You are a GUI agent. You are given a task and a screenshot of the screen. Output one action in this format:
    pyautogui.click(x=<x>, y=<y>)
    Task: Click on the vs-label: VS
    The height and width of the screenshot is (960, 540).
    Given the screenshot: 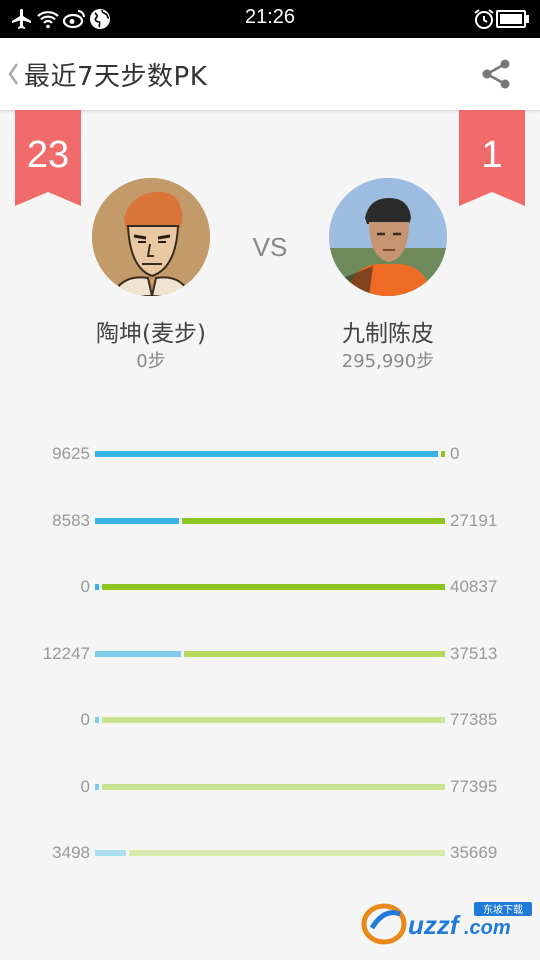 What is the action you would take?
    pyautogui.click(x=270, y=247)
    